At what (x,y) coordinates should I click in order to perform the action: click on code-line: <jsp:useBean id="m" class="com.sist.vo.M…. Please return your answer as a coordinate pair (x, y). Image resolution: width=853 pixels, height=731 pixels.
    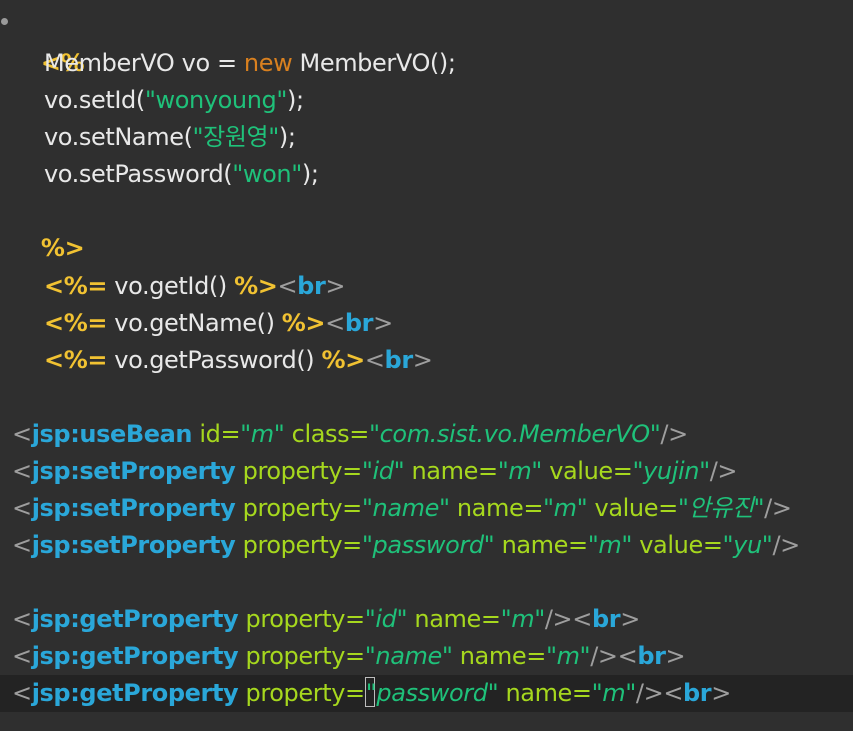
    Looking at the image, I should click on (350, 434).